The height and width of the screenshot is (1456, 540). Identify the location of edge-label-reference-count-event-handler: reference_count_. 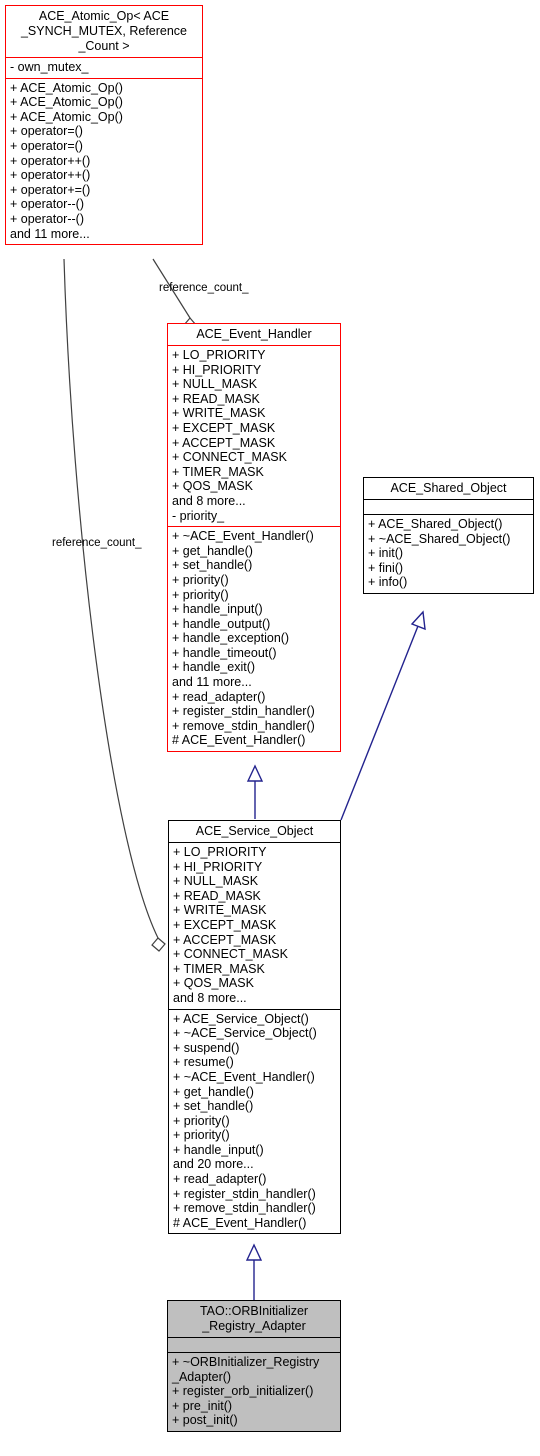
(204, 288).